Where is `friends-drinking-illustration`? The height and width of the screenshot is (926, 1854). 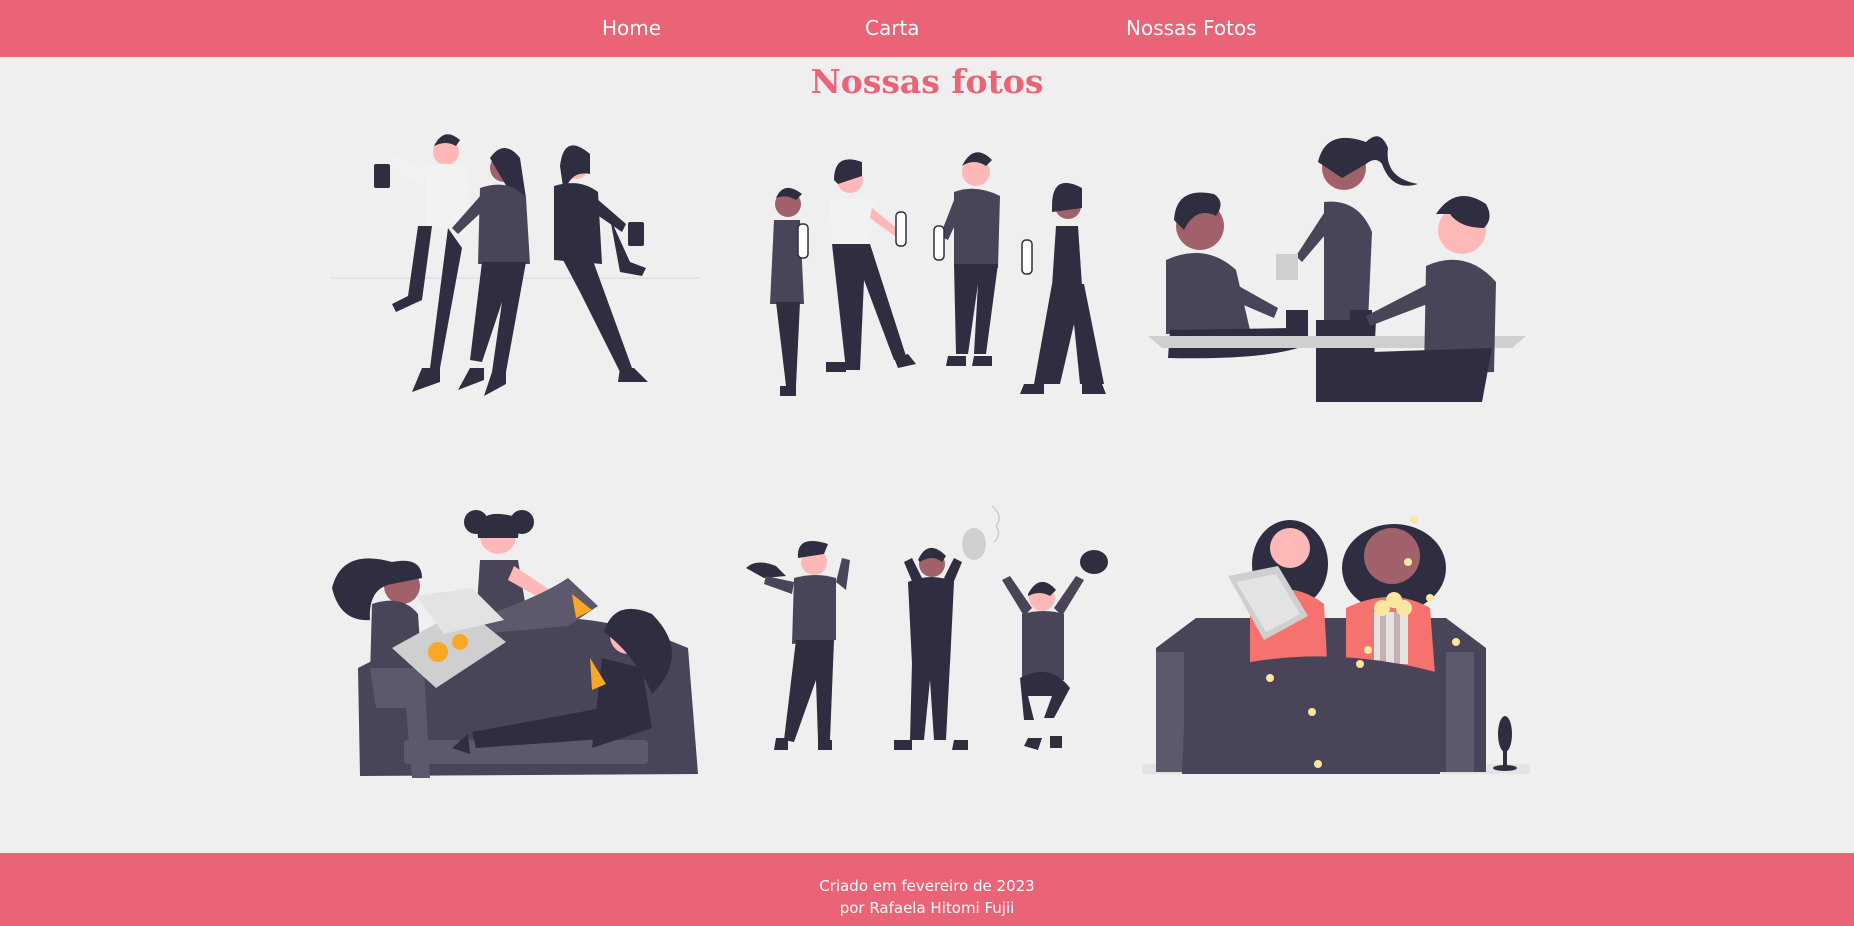
friends-drinking-illustration is located at coordinates (933, 275).